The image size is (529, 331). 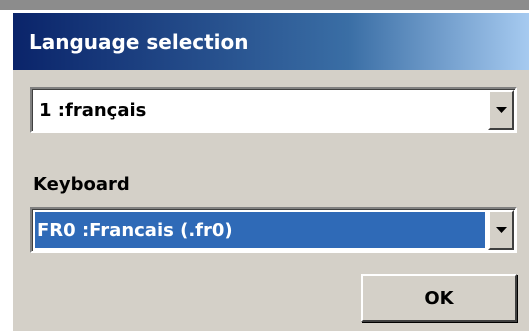 I want to click on language-dropdown-button, so click(x=501, y=110).